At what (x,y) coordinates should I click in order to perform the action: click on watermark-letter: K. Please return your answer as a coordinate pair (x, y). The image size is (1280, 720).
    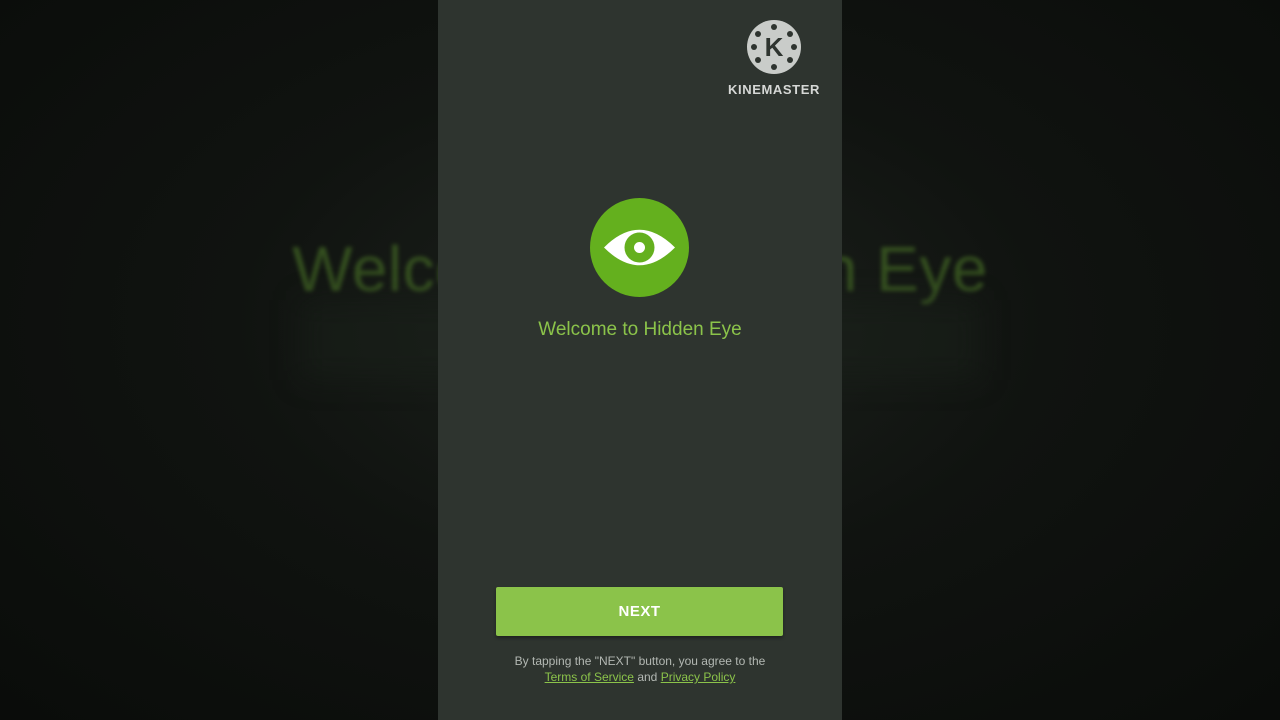
    Looking at the image, I should click on (774, 47).